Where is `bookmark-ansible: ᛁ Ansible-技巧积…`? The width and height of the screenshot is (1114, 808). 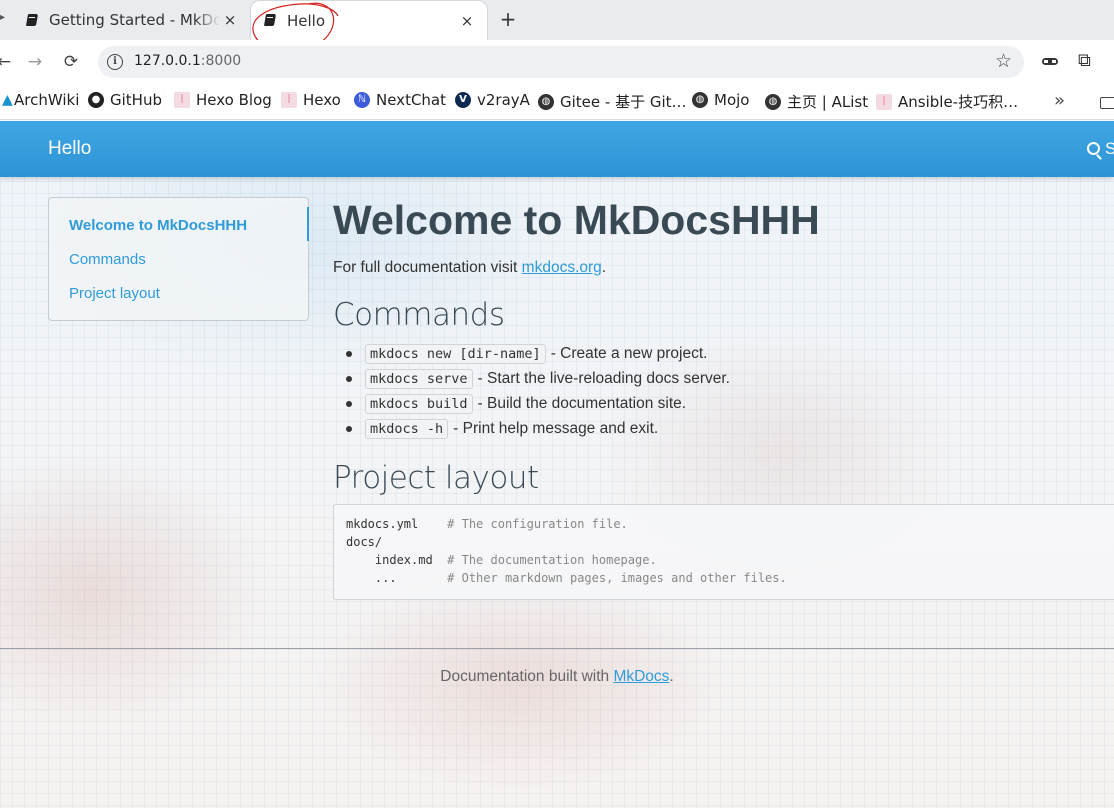 bookmark-ansible: ᛁ Ansible-技巧积… is located at coordinates (947, 101).